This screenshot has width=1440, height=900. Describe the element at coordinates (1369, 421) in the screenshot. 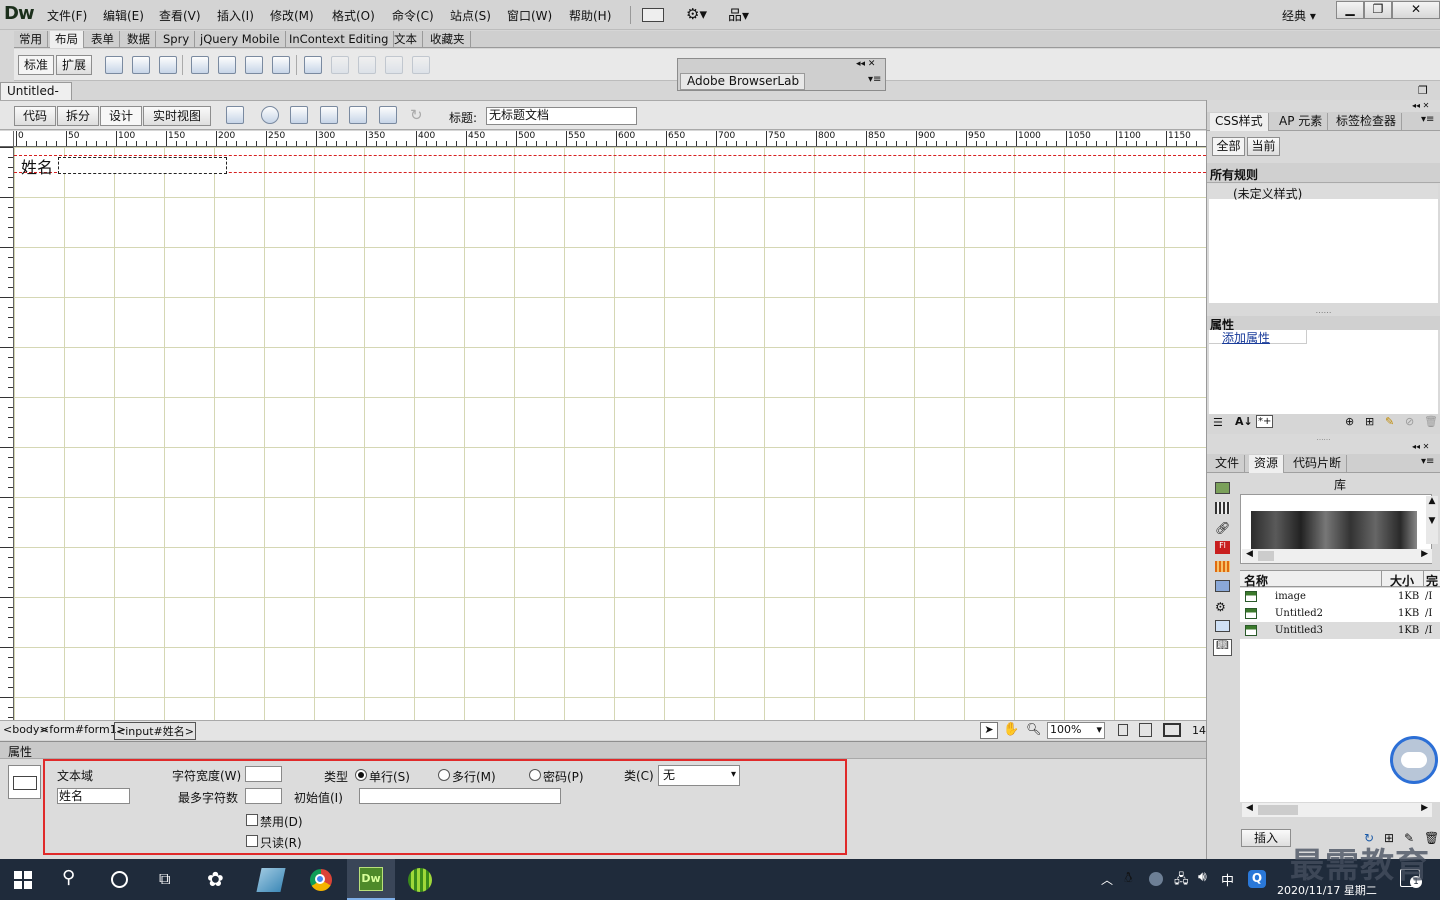

I see `new-rule-icon: ⊞` at that location.